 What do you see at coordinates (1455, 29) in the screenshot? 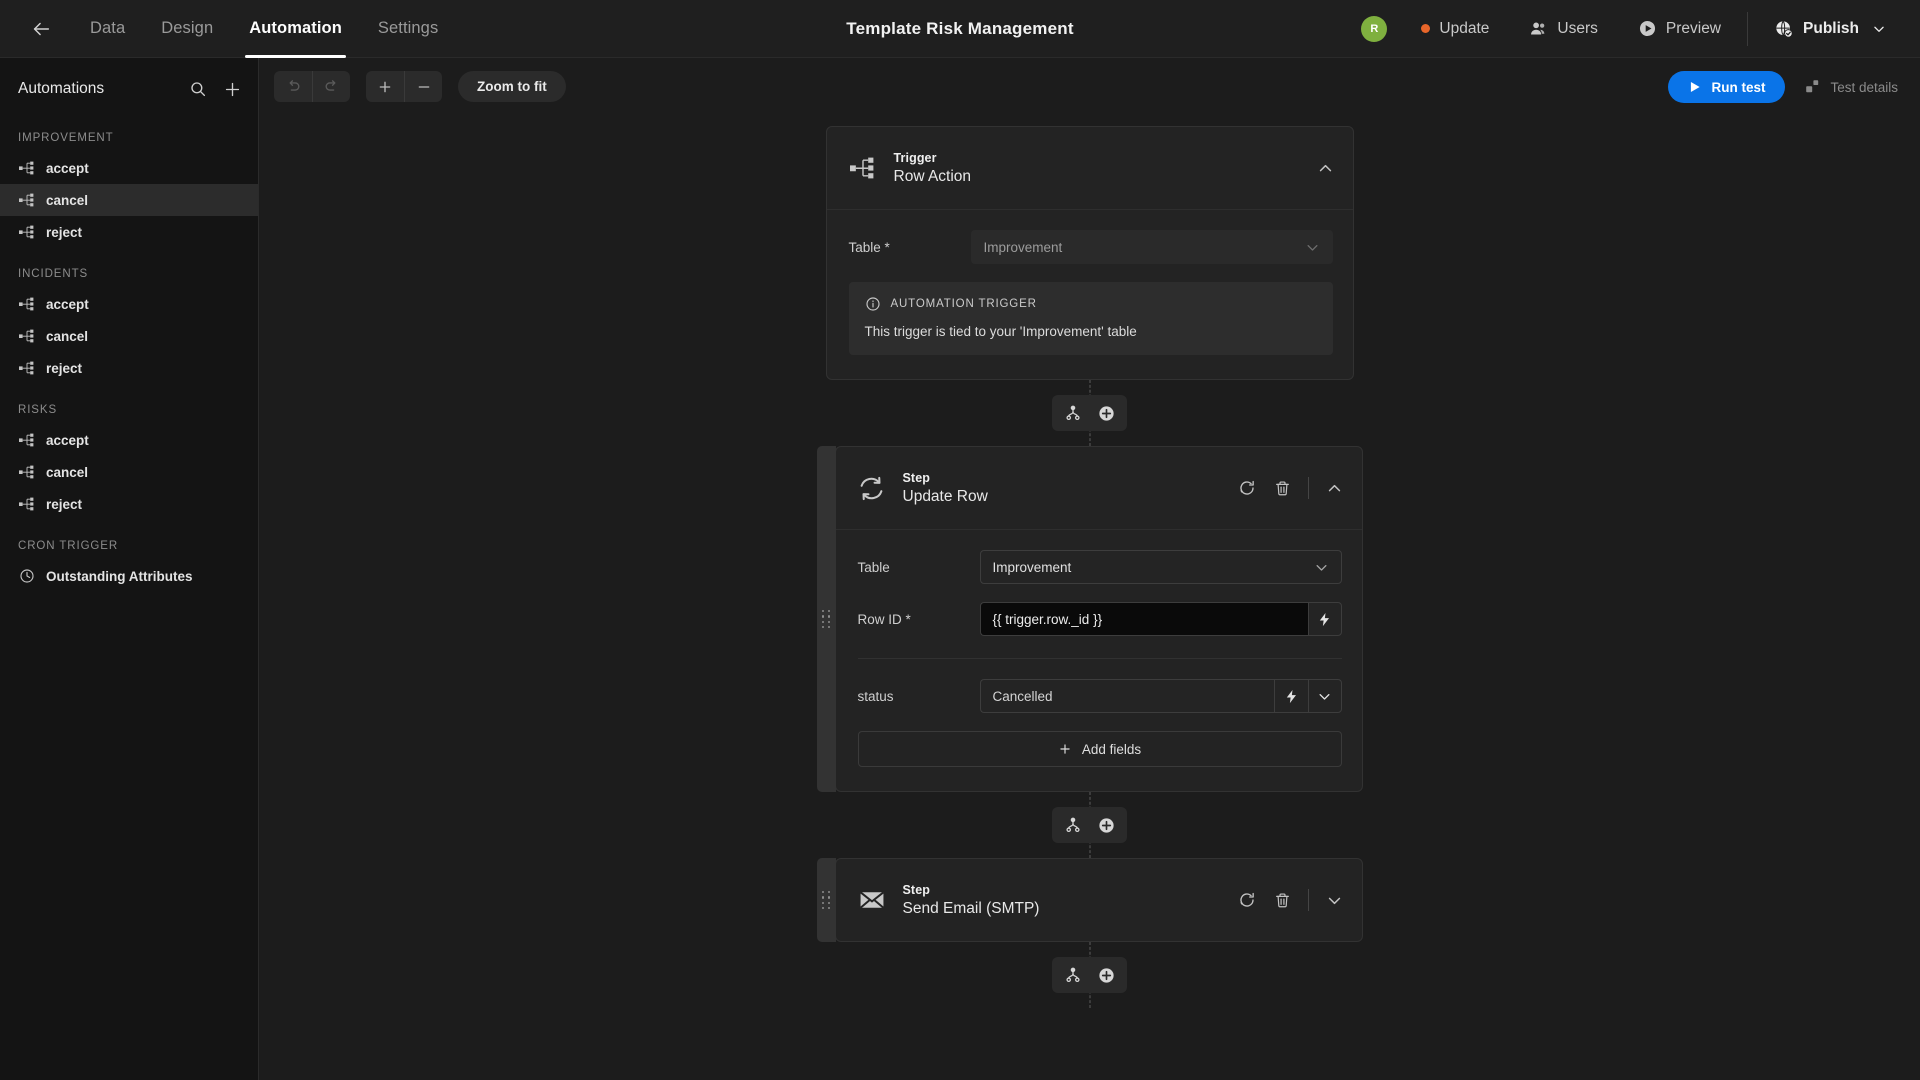
I see `update-button: Update` at bounding box center [1455, 29].